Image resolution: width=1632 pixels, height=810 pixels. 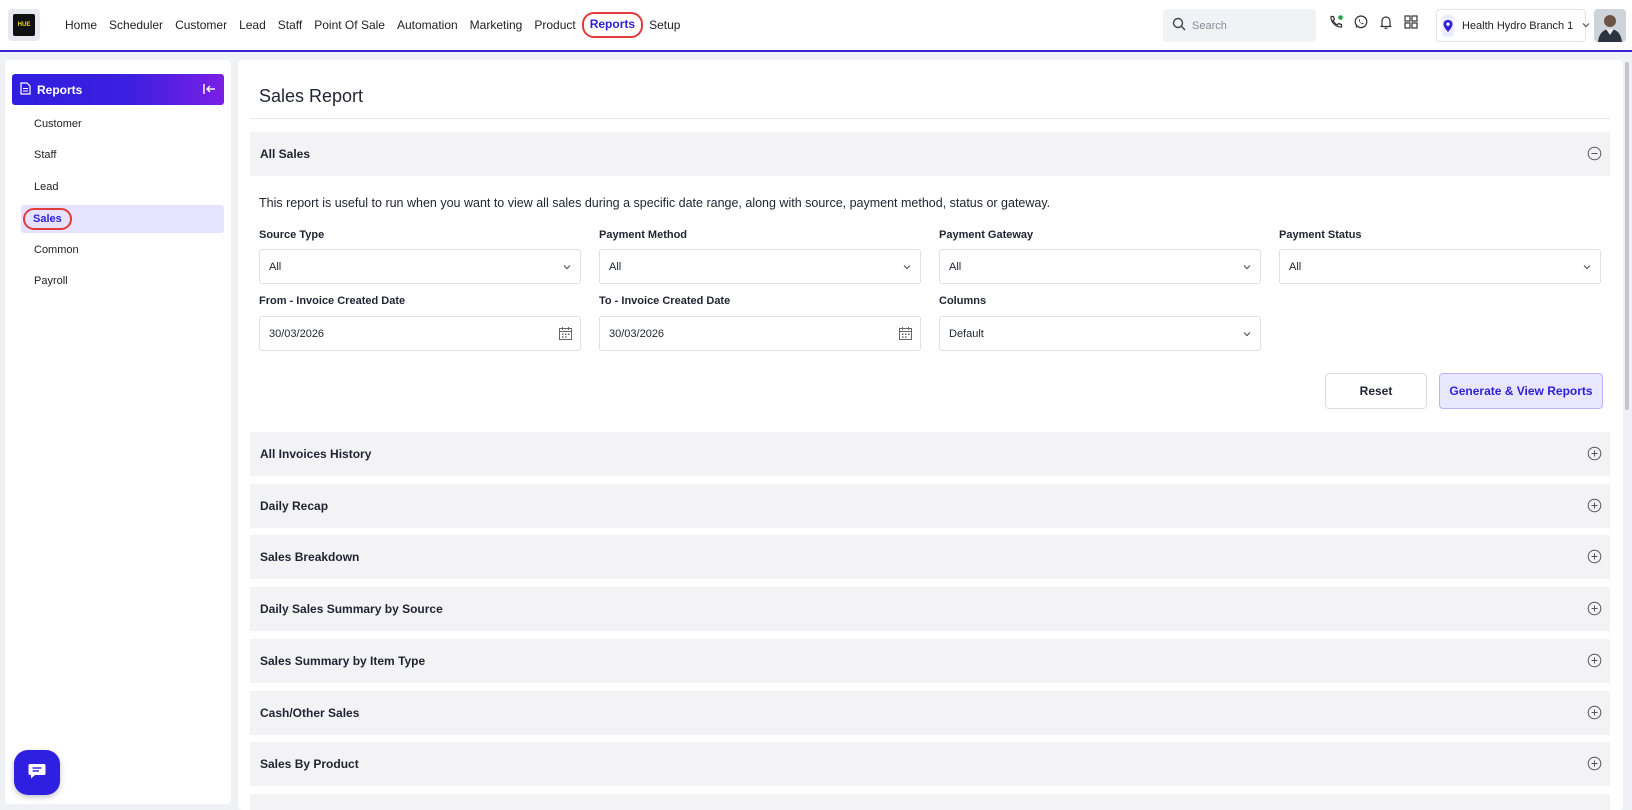 I want to click on nav-item-scheduler: Scheduler, so click(x=136, y=25).